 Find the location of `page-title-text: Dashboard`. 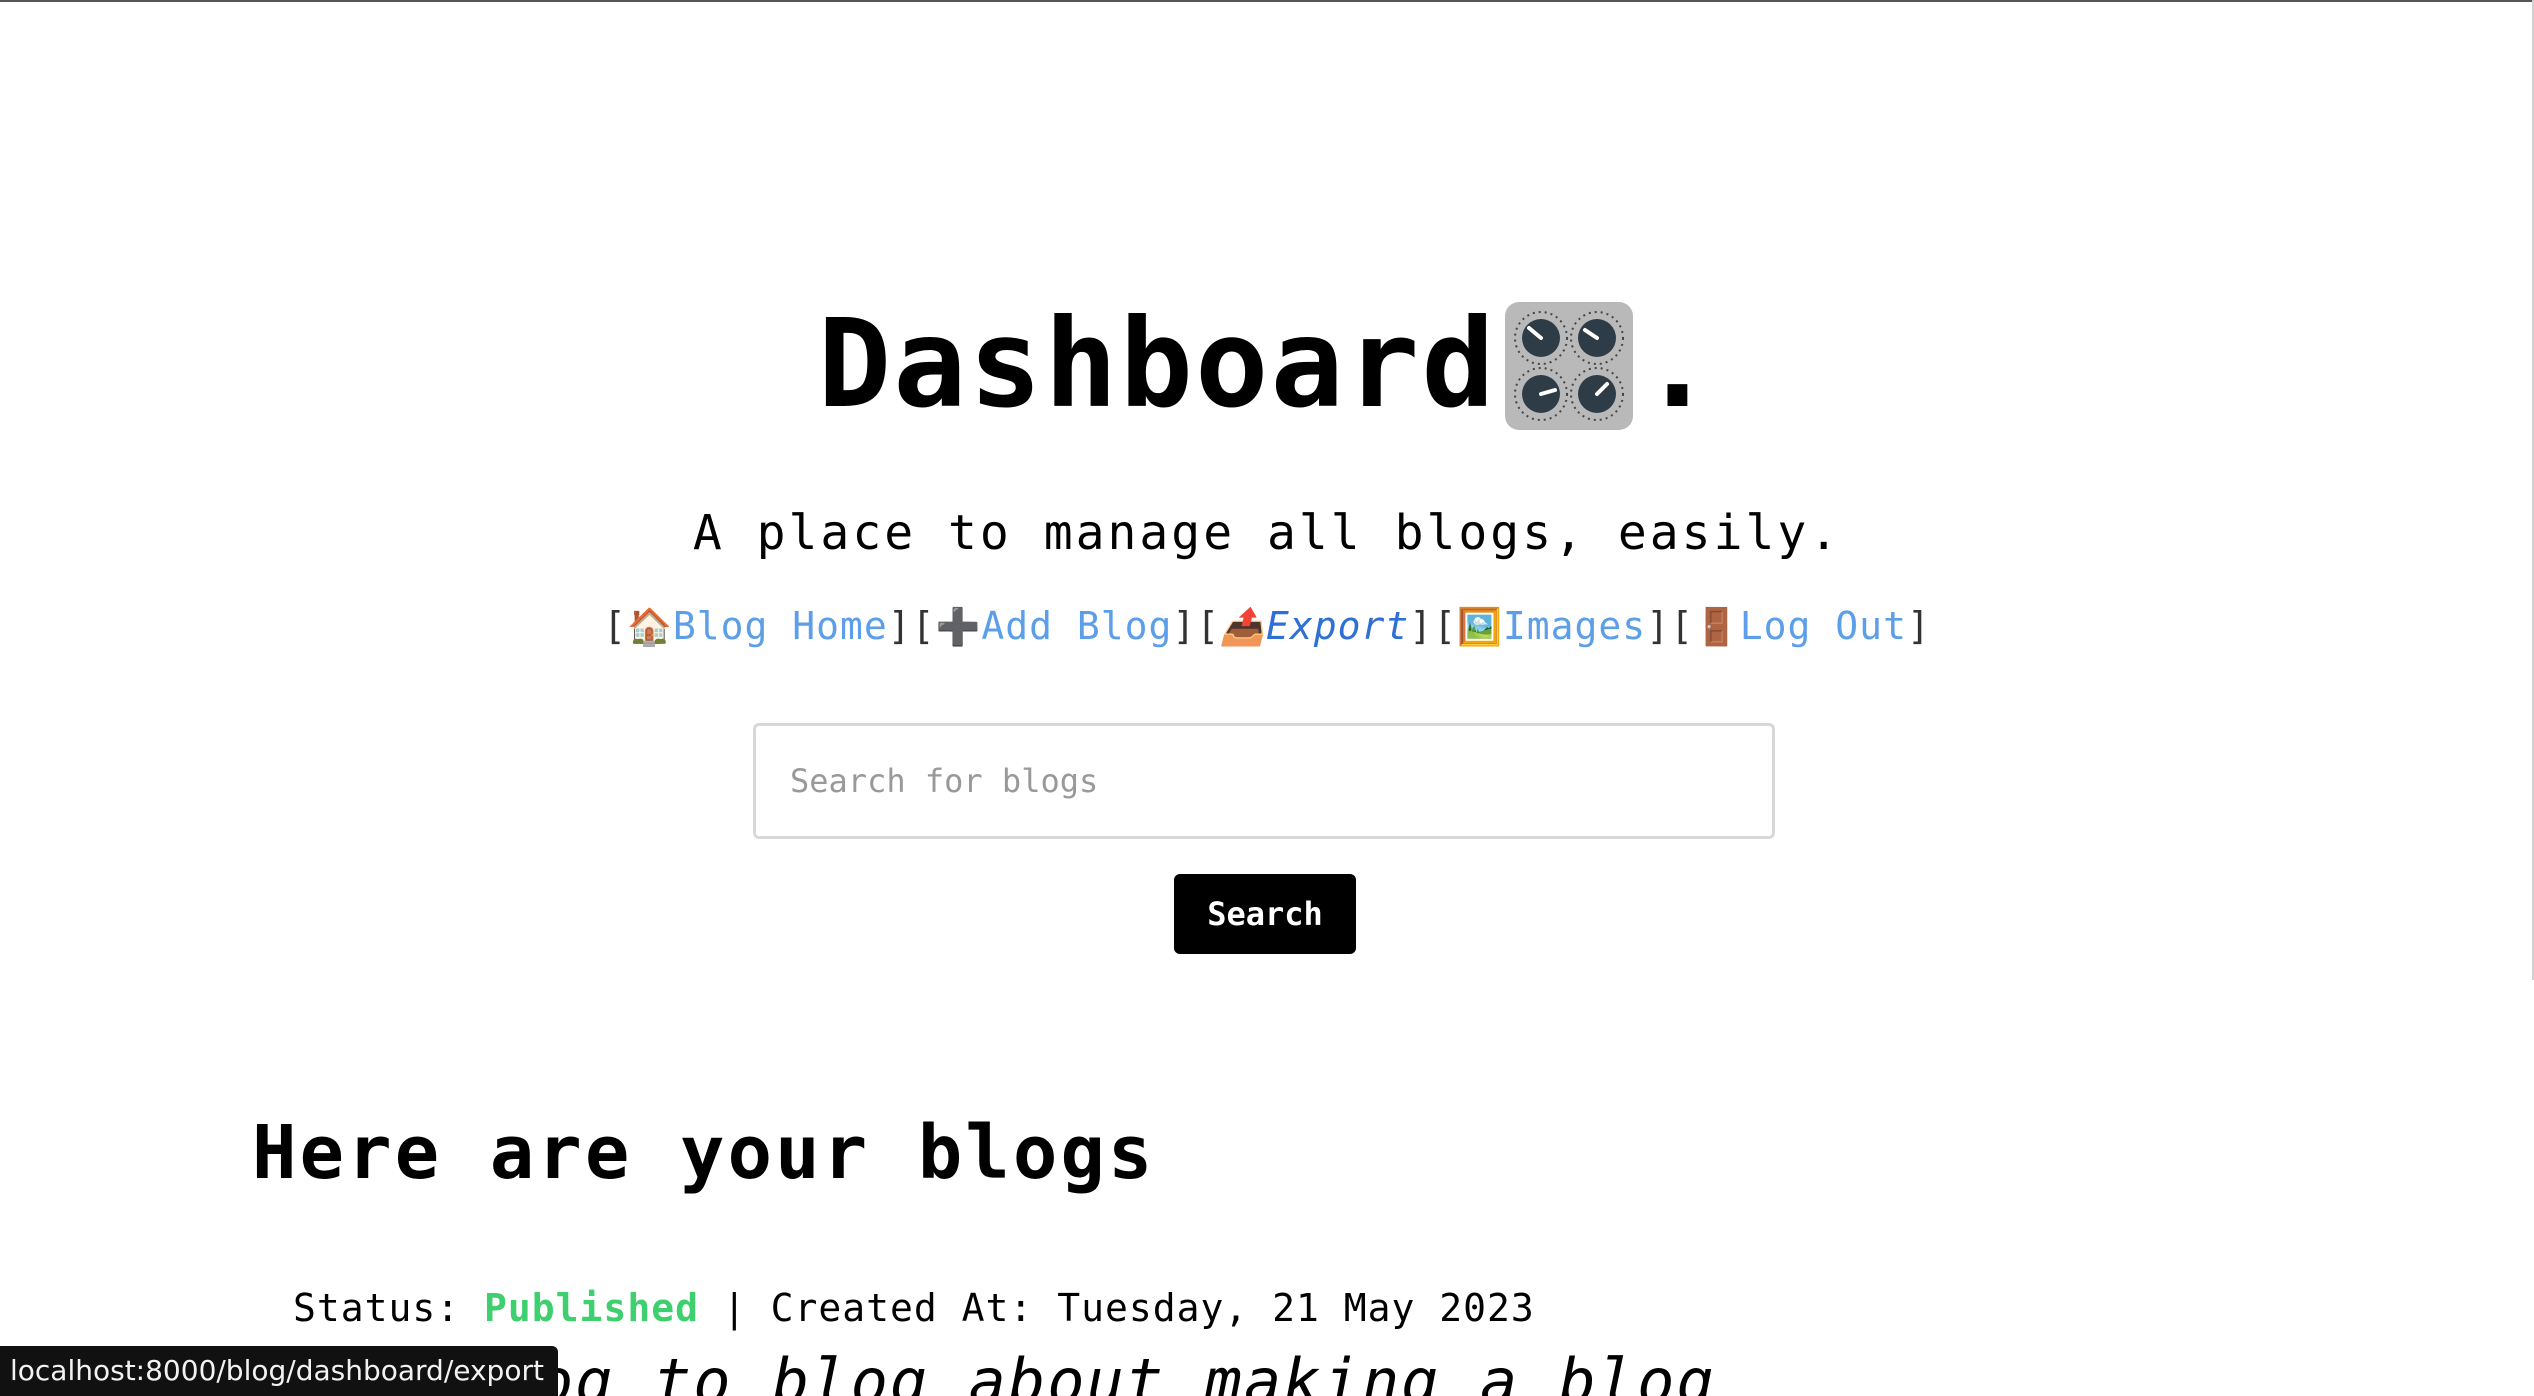

page-title-text: Dashboard is located at coordinates (1157, 364).